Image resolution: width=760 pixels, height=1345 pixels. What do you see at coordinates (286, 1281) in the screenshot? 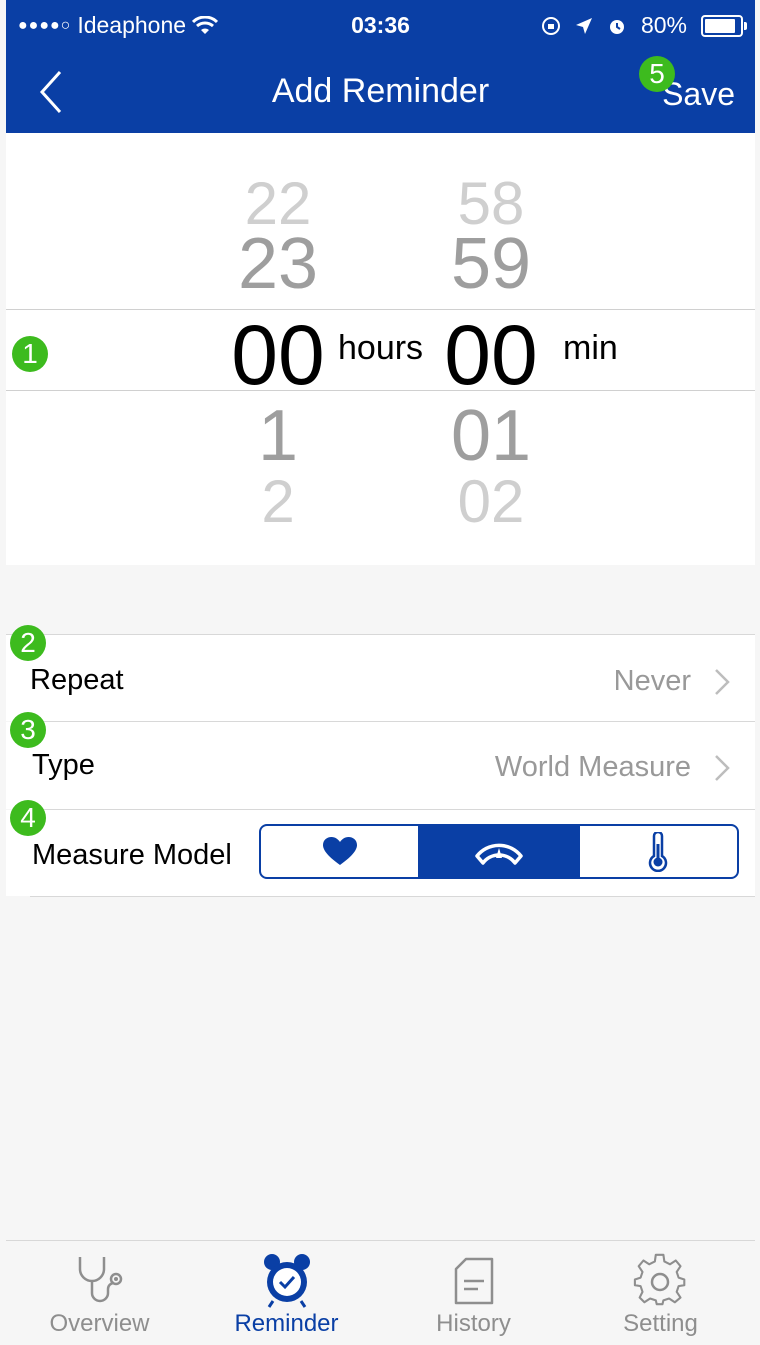
I see `alarm-clock-icon` at bounding box center [286, 1281].